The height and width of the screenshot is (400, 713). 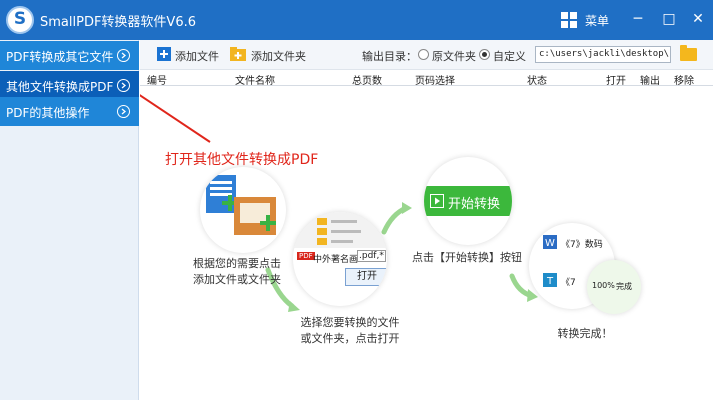 What do you see at coordinates (242, 160) in the screenshot?
I see `guide-title: 打开其他文件转换成PDF` at bounding box center [242, 160].